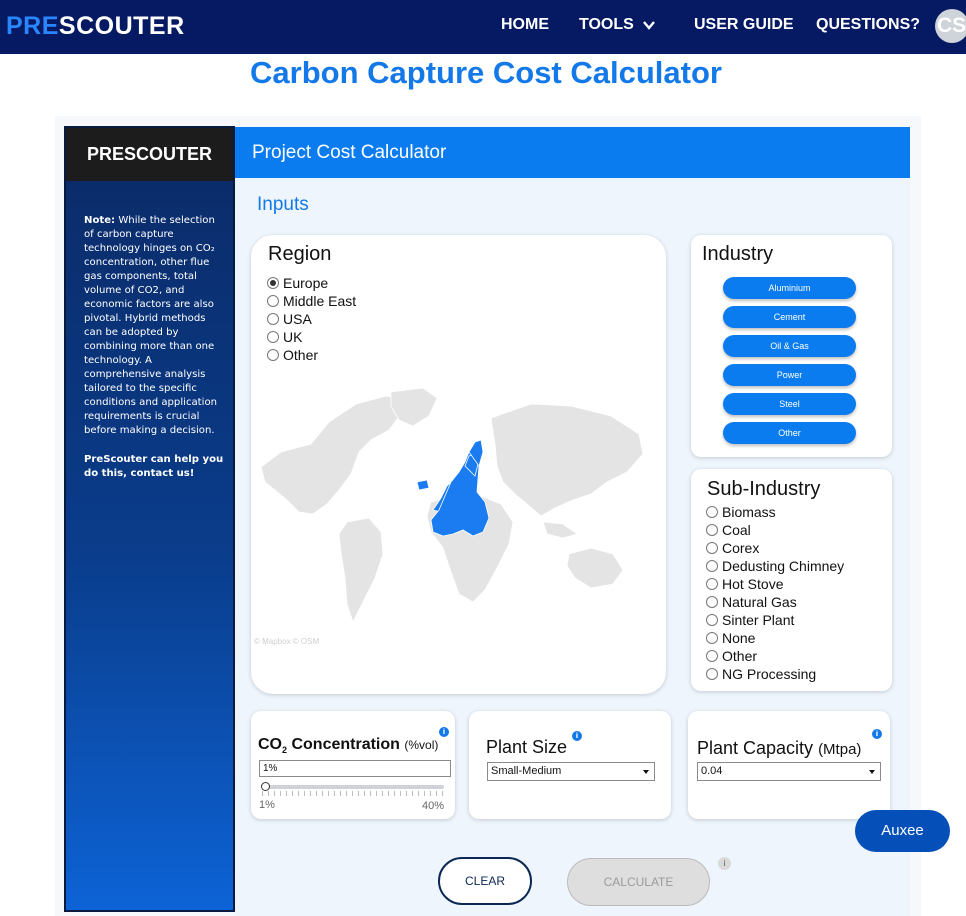 The width and height of the screenshot is (966, 916). What do you see at coordinates (749, 512) in the screenshot?
I see `radio-label: Biomass` at bounding box center [749, 512].